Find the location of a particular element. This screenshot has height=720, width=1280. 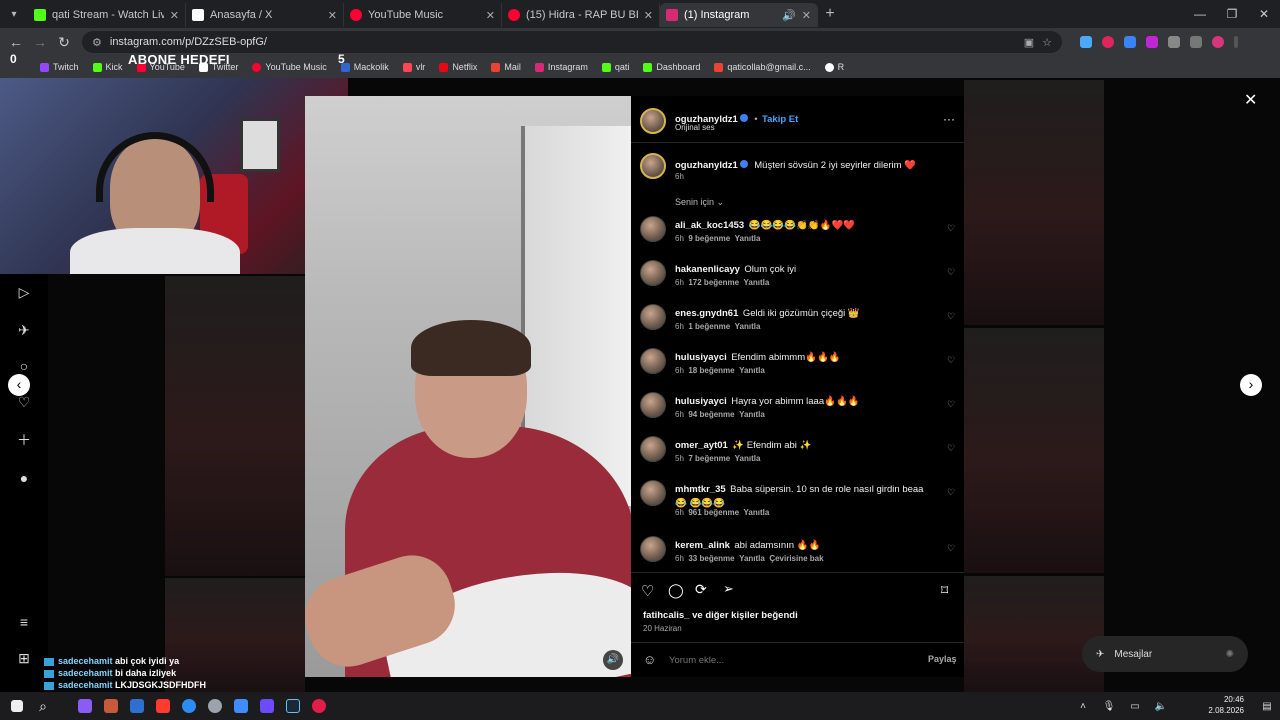

comment-input is located at coordinates (789, 660).